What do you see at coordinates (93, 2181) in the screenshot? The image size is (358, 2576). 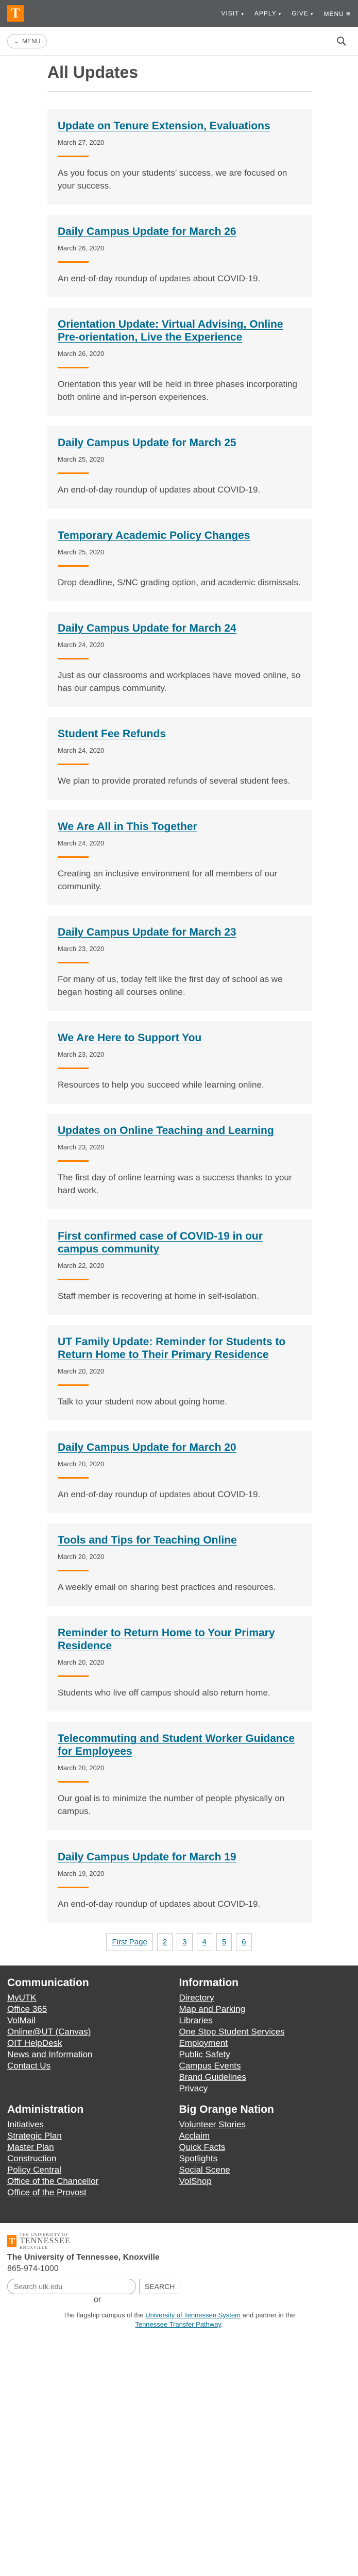 I see `footer-link: Office of the Chancellor` at bounding box center [93, 2181].